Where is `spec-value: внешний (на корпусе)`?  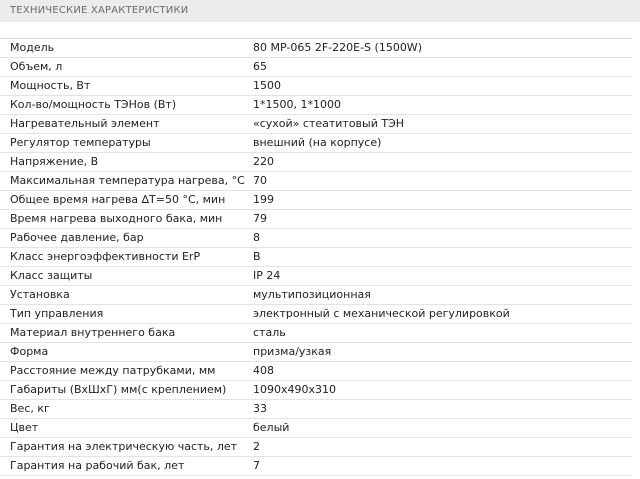 spec-value: внешний (на корпусе) is located at coordinates (317, 142).